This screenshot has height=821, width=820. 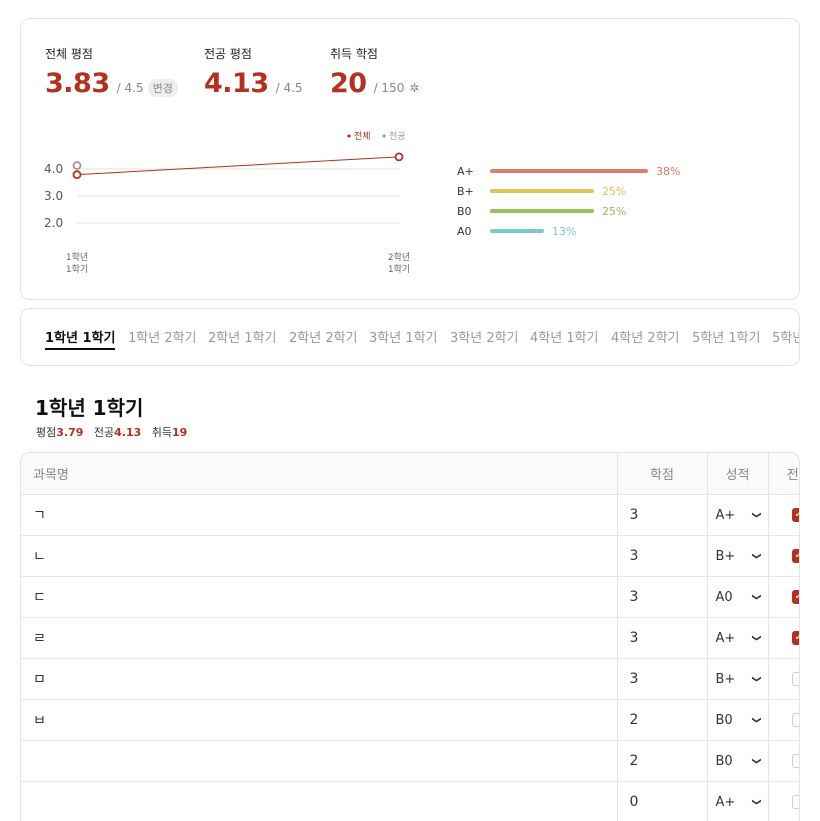 I want to click on tab-semester: 3학년 1학기, so click(x=403, y=336).